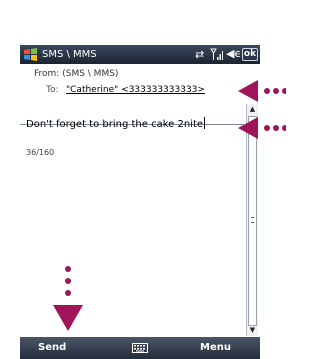  I want to click on to-label: To:, so click(52, 90).